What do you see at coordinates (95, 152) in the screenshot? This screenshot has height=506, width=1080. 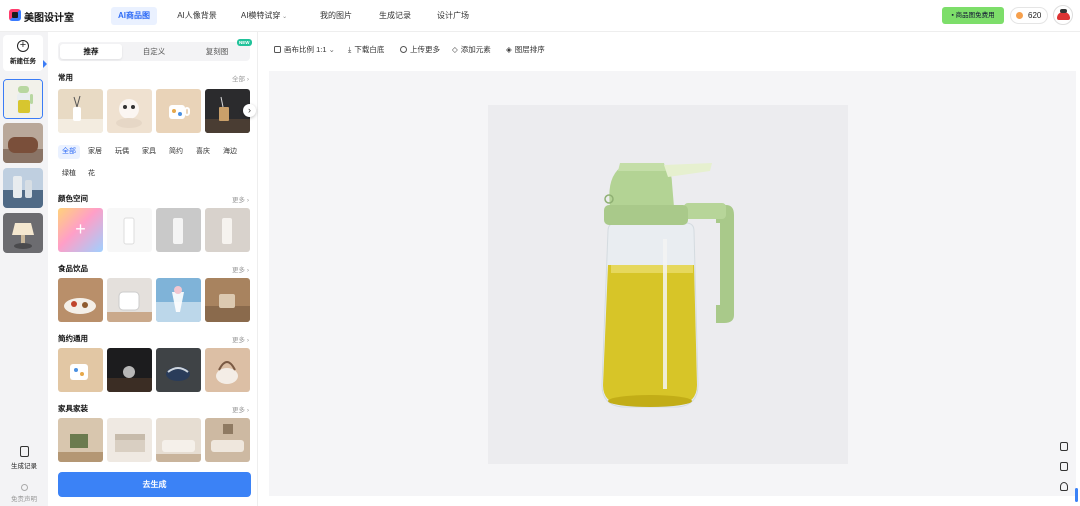 I see `filter-chip-home: 家居` at bounding box center [95, 152].